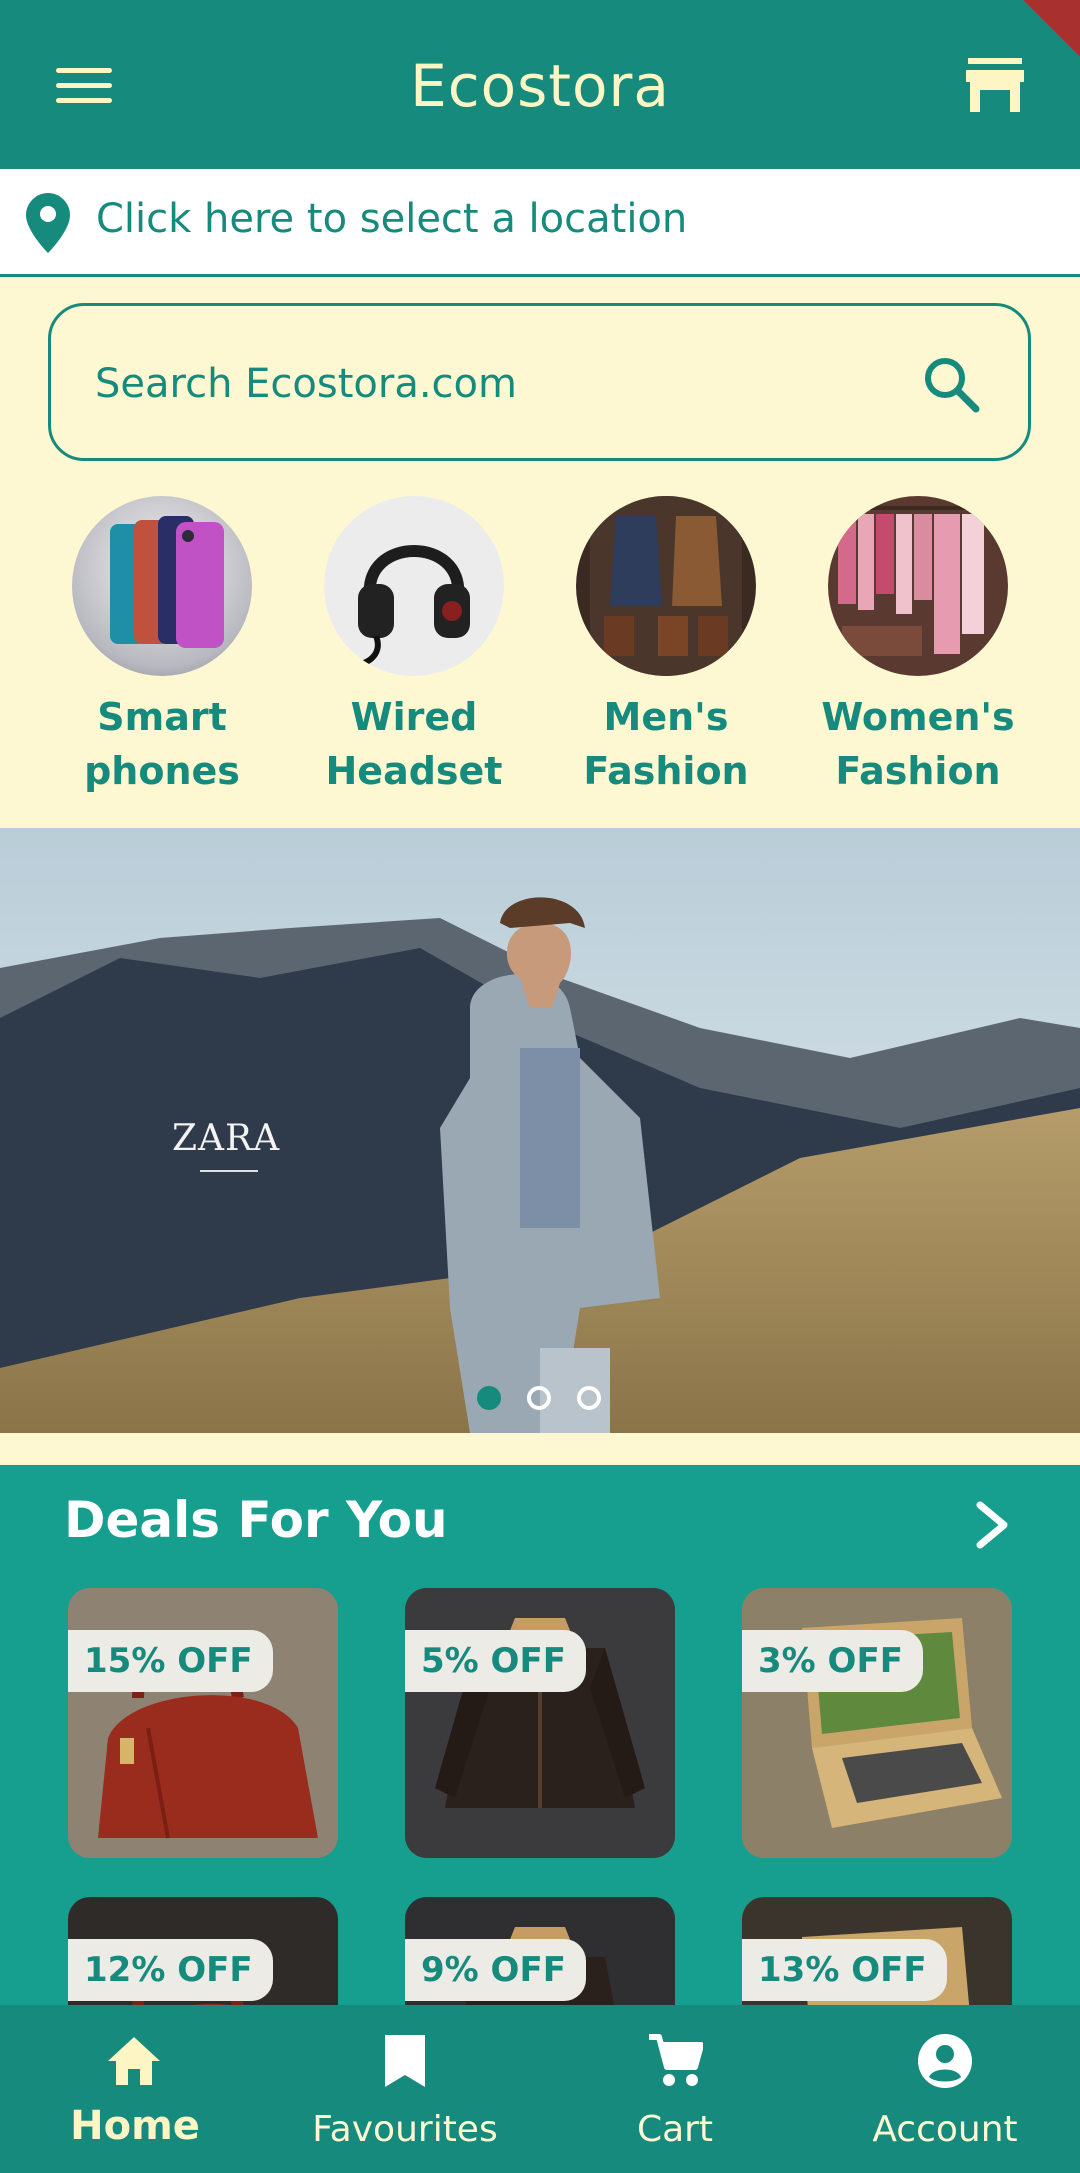  What do you see at coordinates (495, 1970) in the screenshot?
I see `discount-badge: 9% OFF` at bounding box center [495, 1970].